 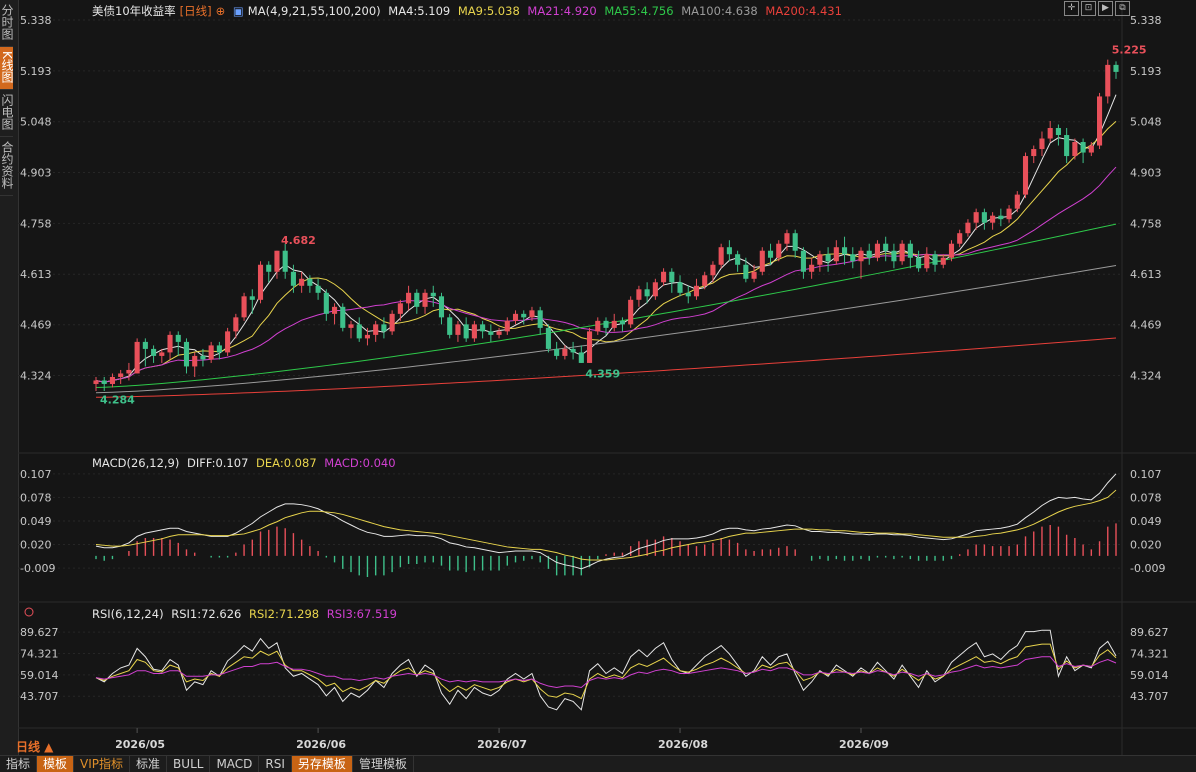 I want to click on x-tick-label: 2026/05, so click(x=140, y=744).